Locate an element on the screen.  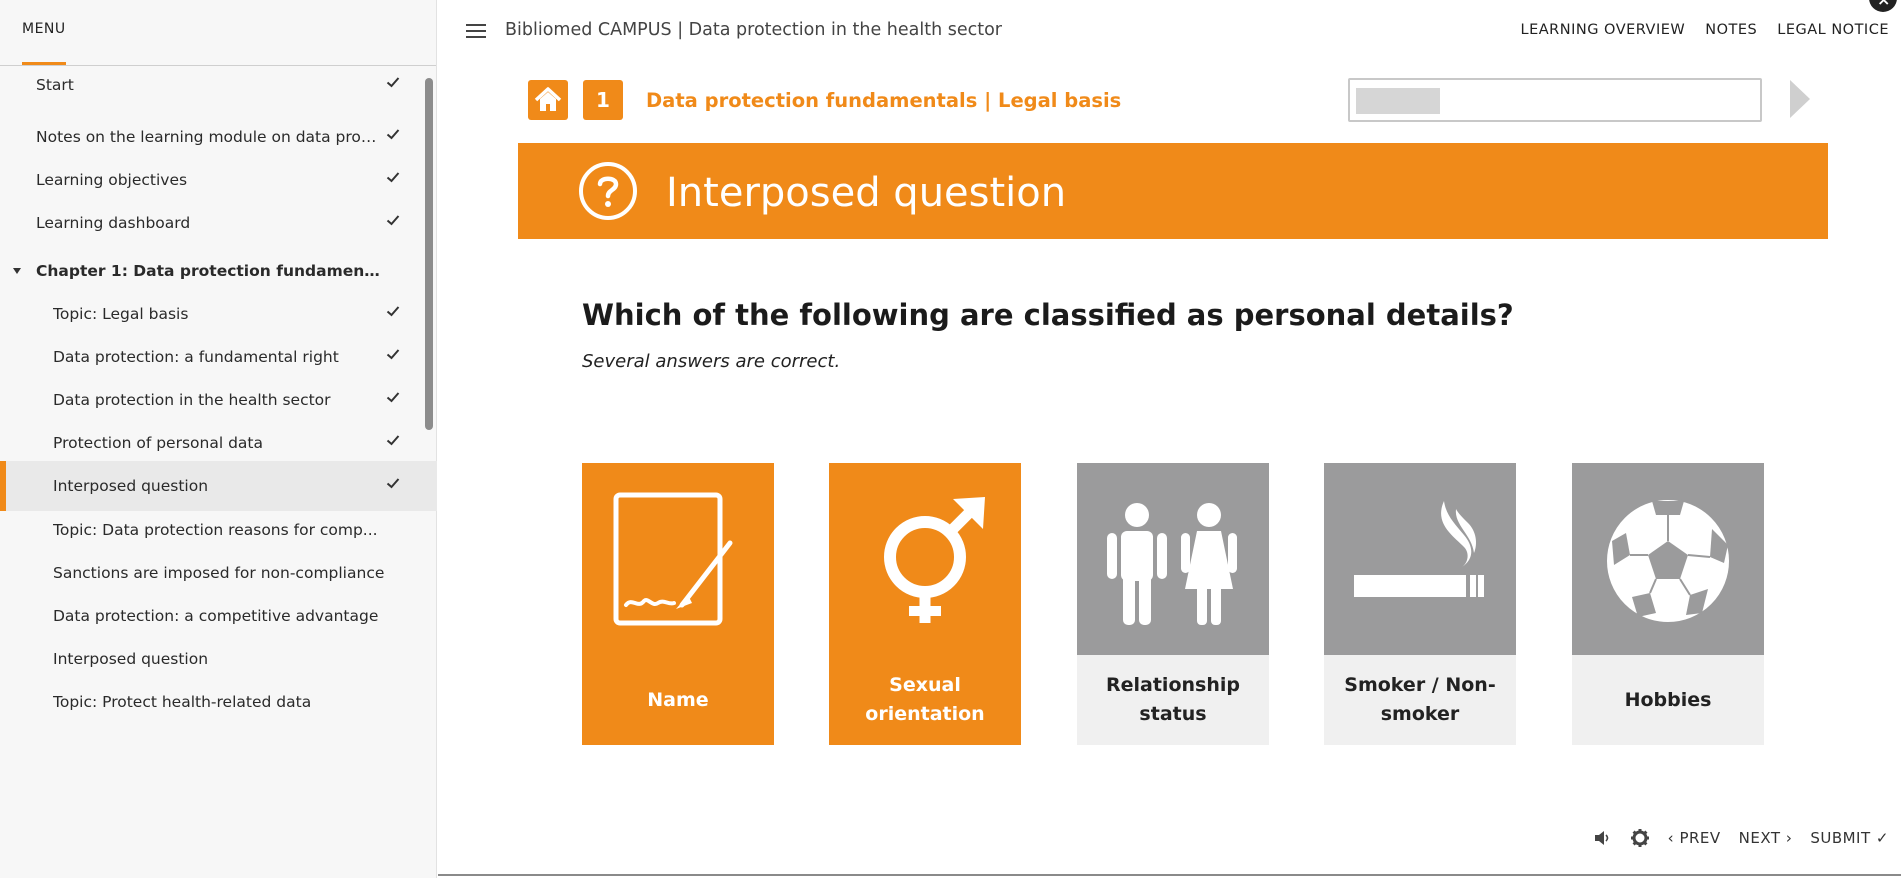
home-button is located at coordinates (548, 100).